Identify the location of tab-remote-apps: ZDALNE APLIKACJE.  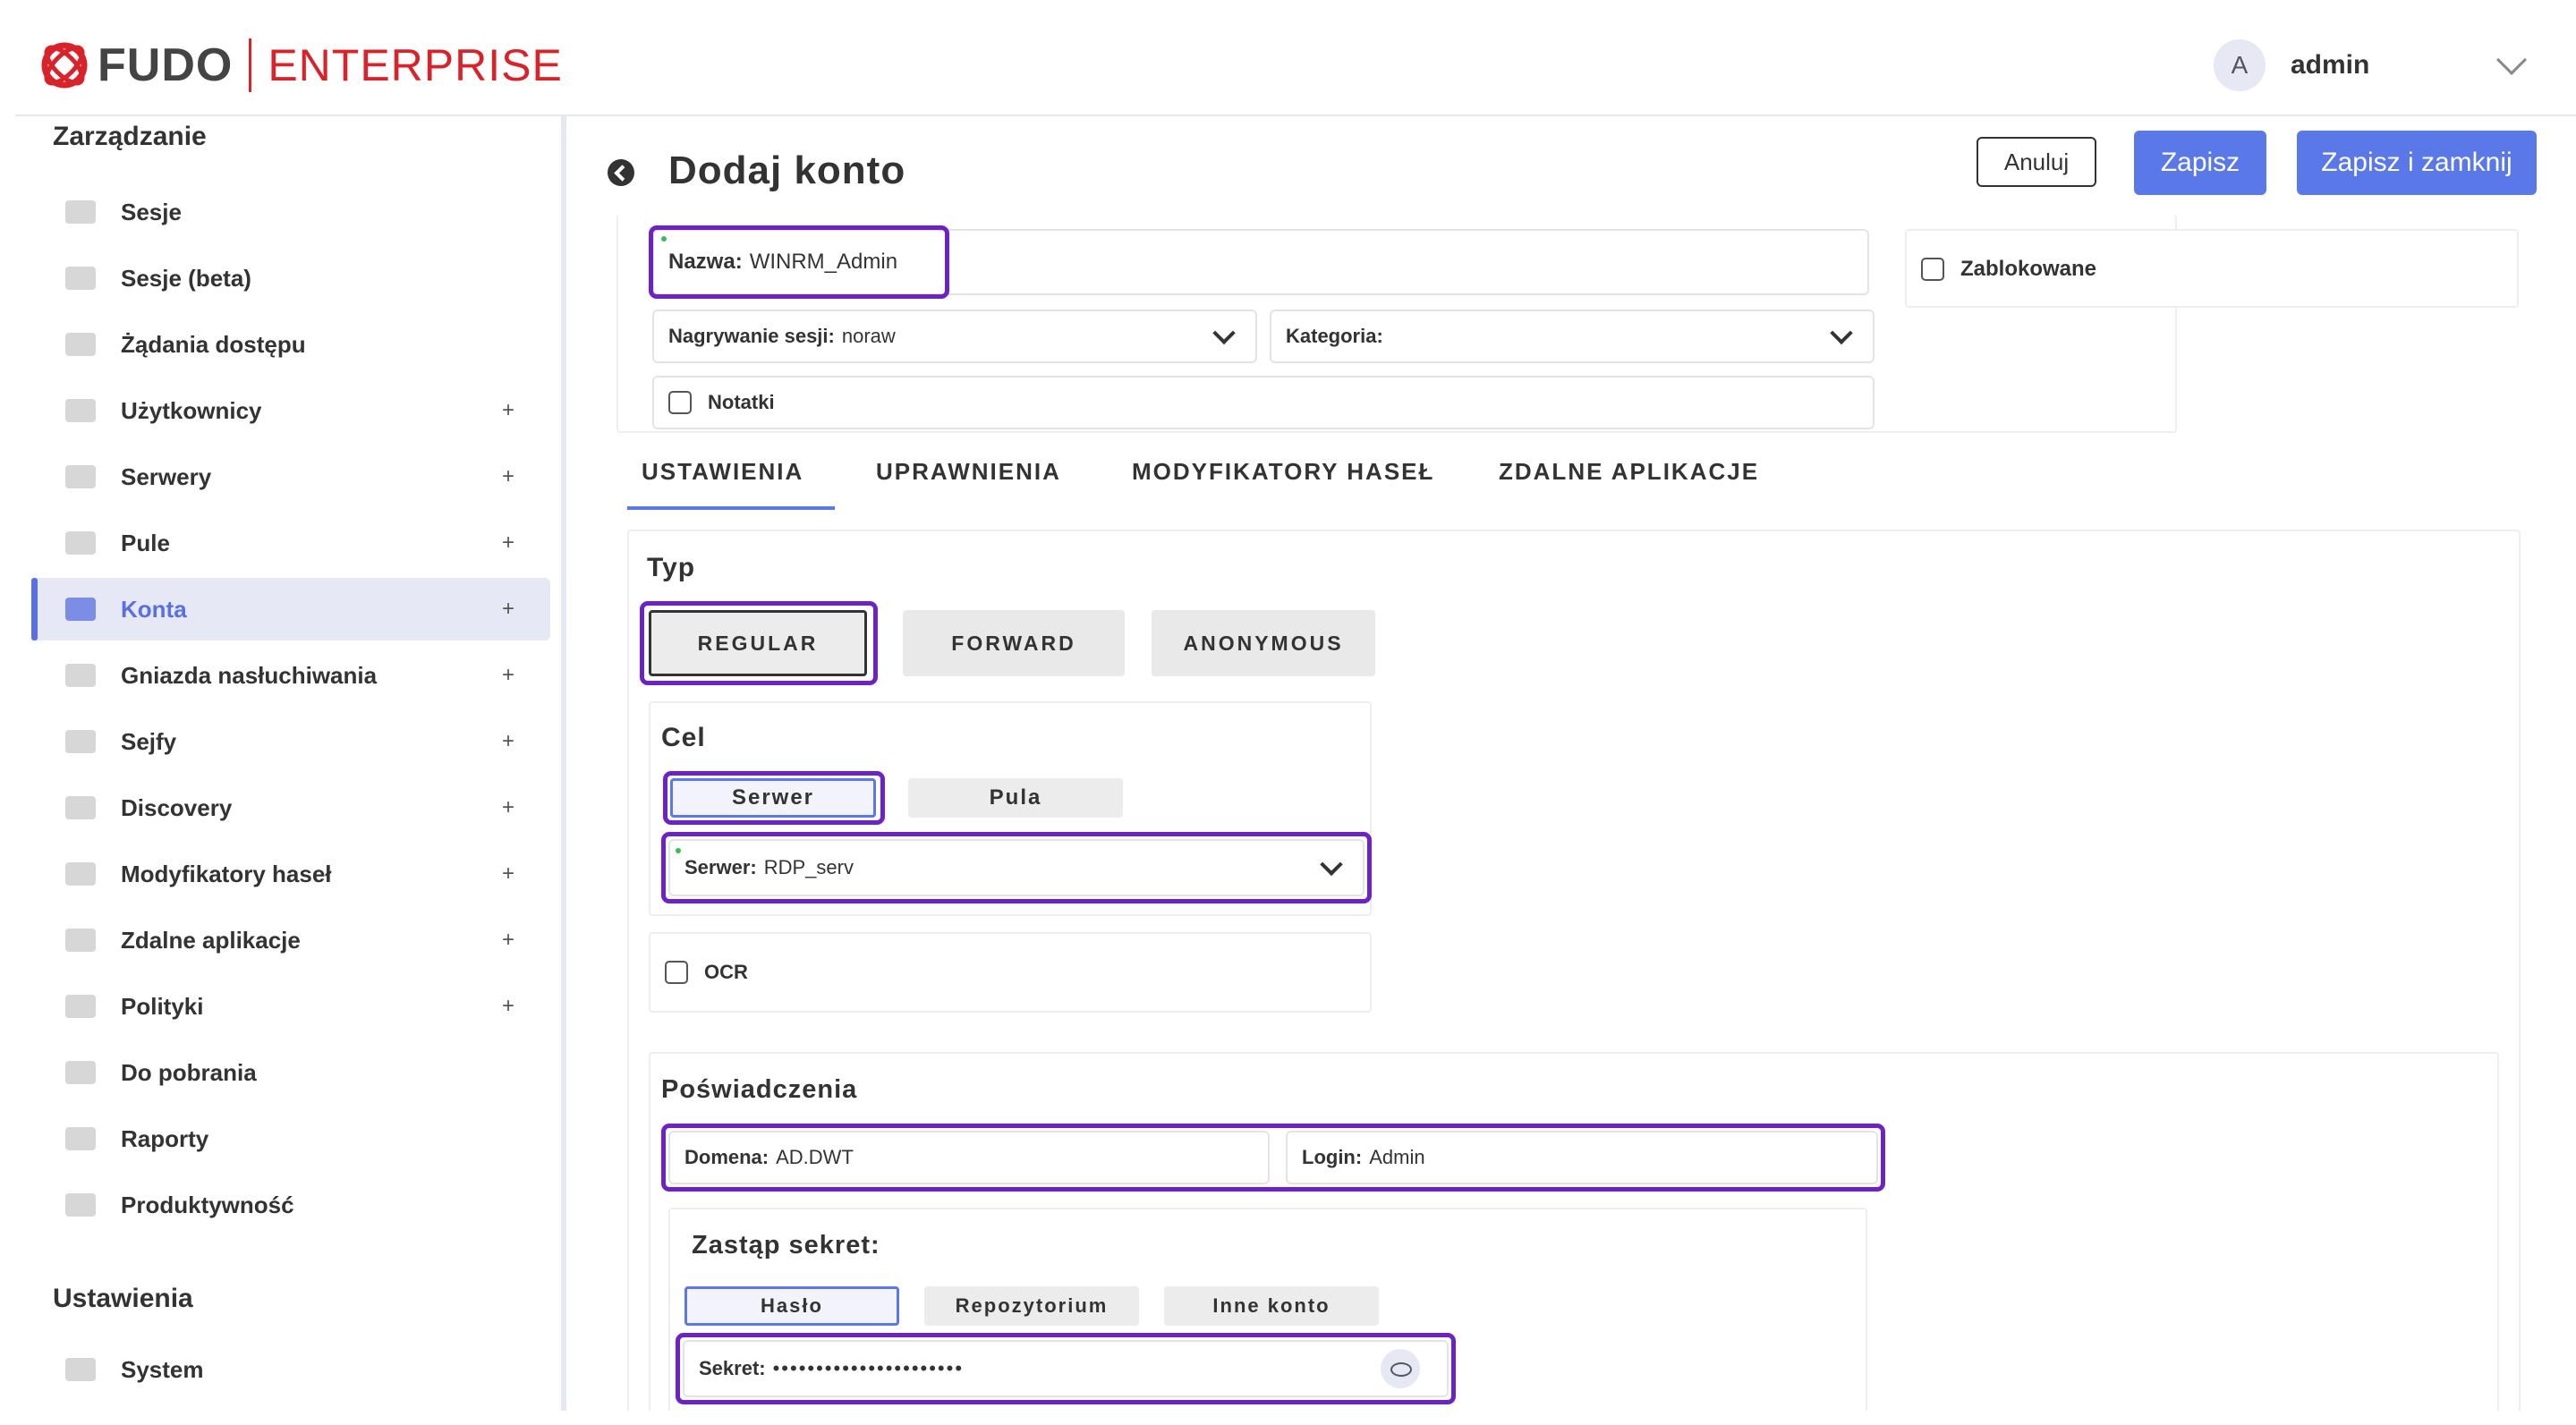
(1629, 472).